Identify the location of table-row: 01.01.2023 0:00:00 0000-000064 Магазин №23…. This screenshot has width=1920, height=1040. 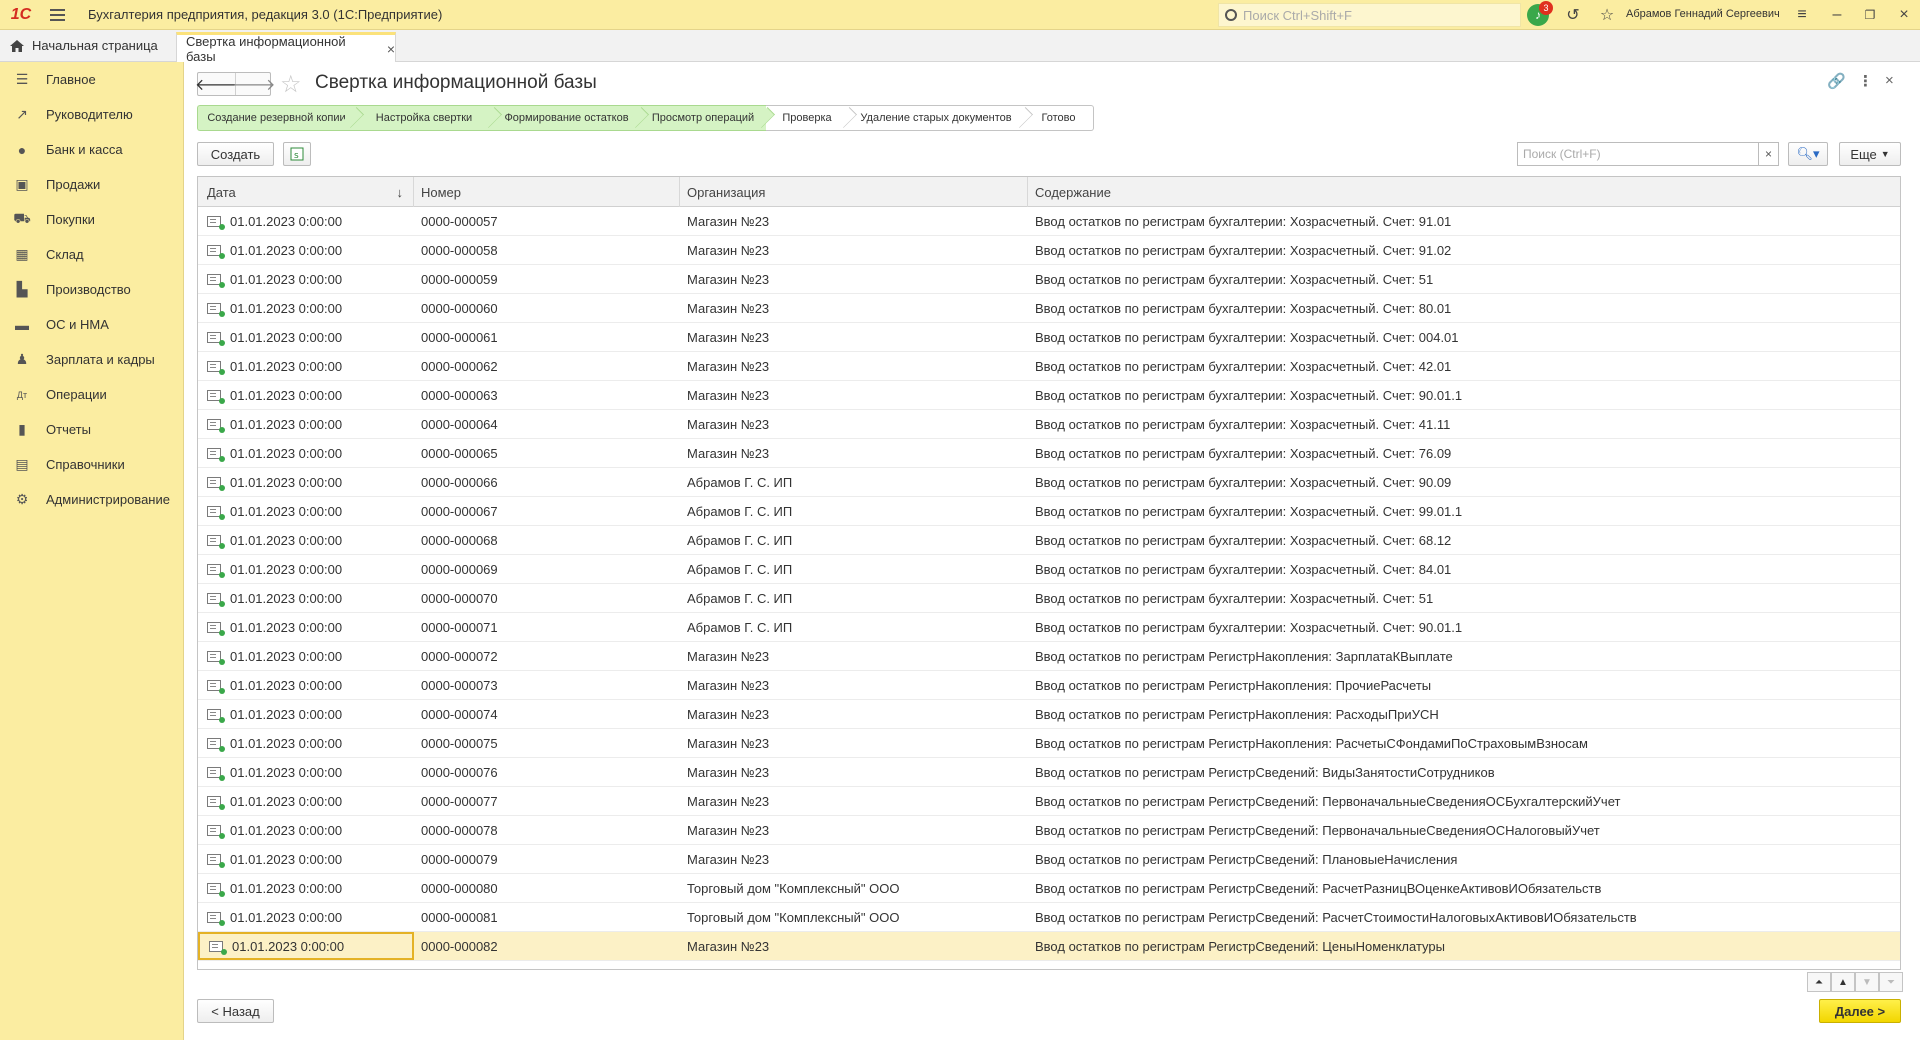
(1049, 424).